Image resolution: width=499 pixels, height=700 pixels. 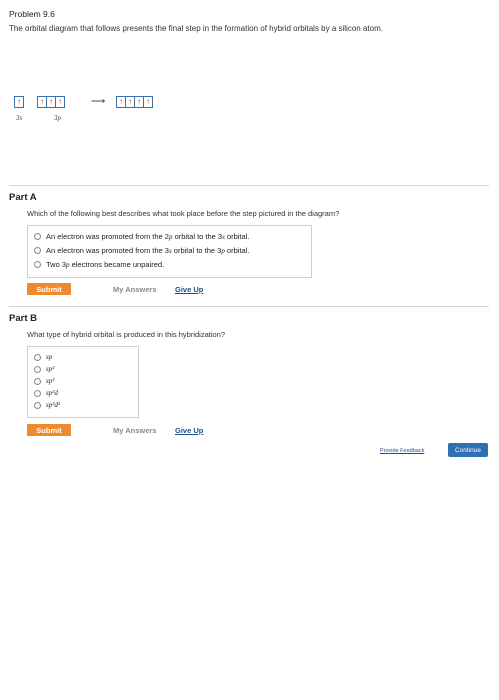 I want to click on option-text: sp³d², so click(x=53, y=405).